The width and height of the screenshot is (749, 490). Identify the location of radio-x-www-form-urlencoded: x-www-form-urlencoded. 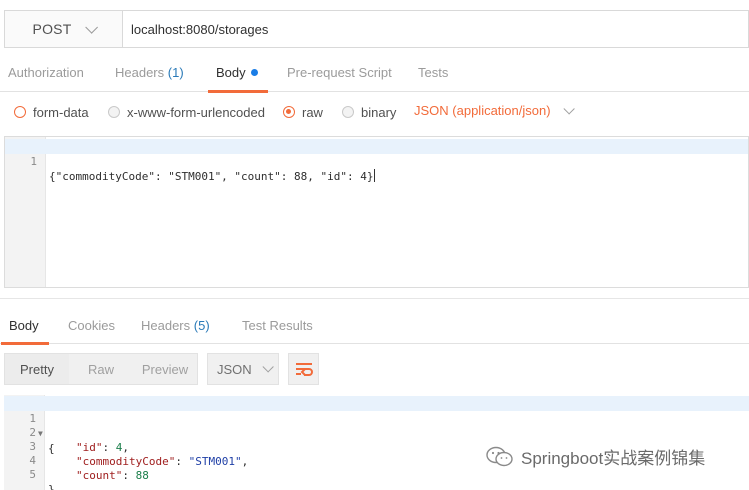
(186, 112).